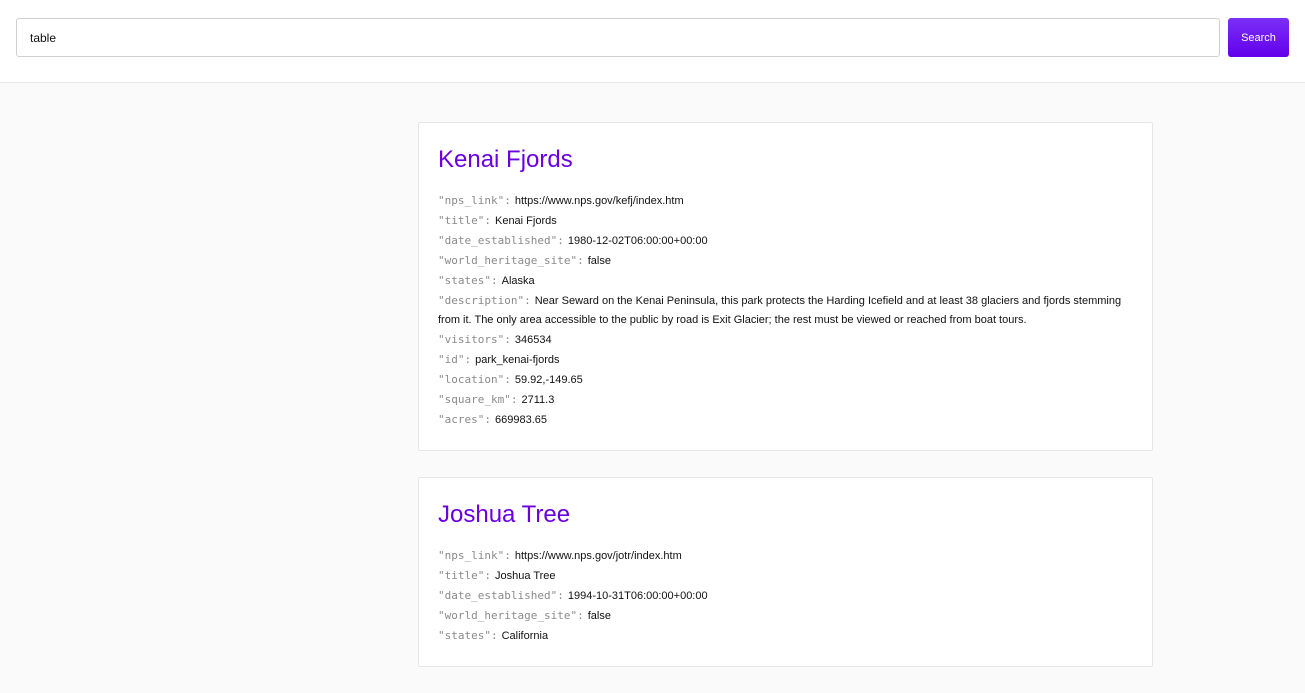  What do you see at coordinates (464, 419) in the screenshot?
I see `field-key: "acres":` at bounding box center [464, 419].